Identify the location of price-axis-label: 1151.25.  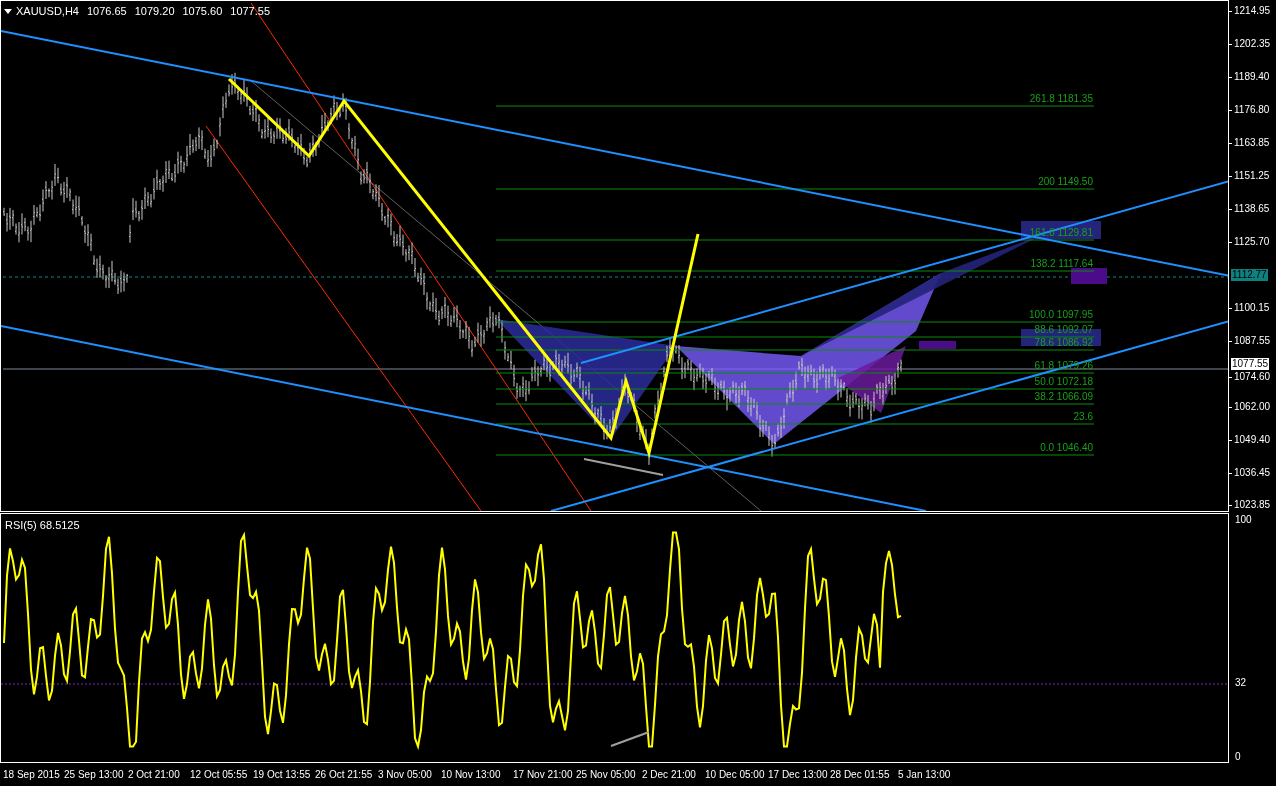
(1252, 176).